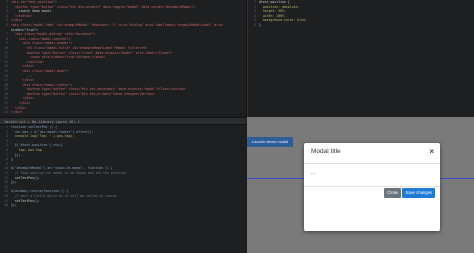 The height and width of the screenshot is (253, 474). I want to click on launch-demo-modal-button: Launch demo modal, so click(270, 142).